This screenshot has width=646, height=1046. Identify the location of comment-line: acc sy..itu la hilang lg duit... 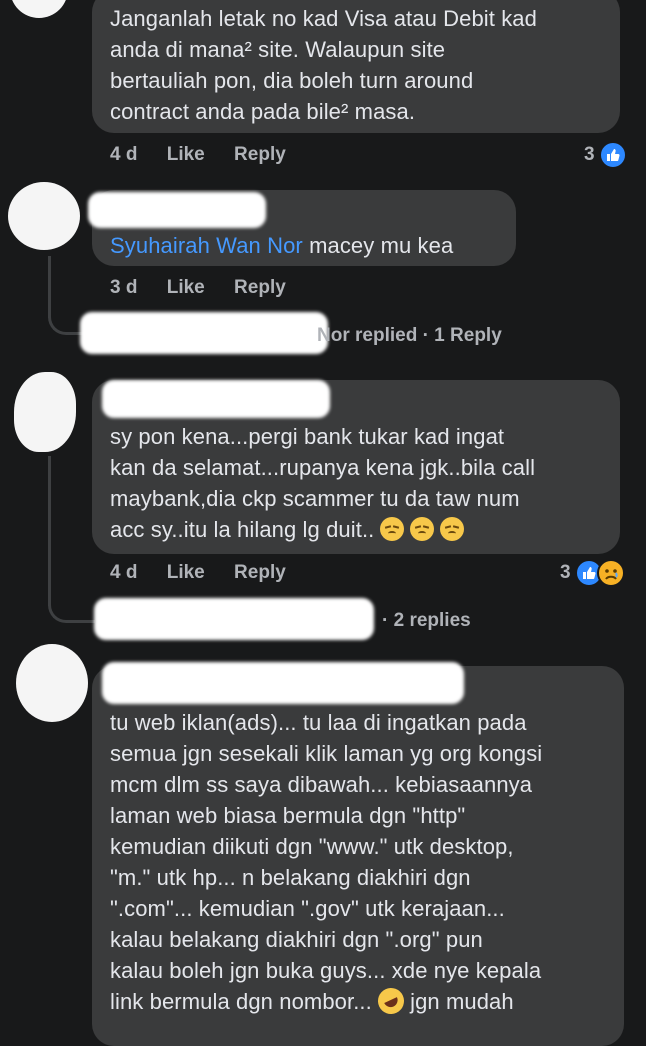
(242, 529).